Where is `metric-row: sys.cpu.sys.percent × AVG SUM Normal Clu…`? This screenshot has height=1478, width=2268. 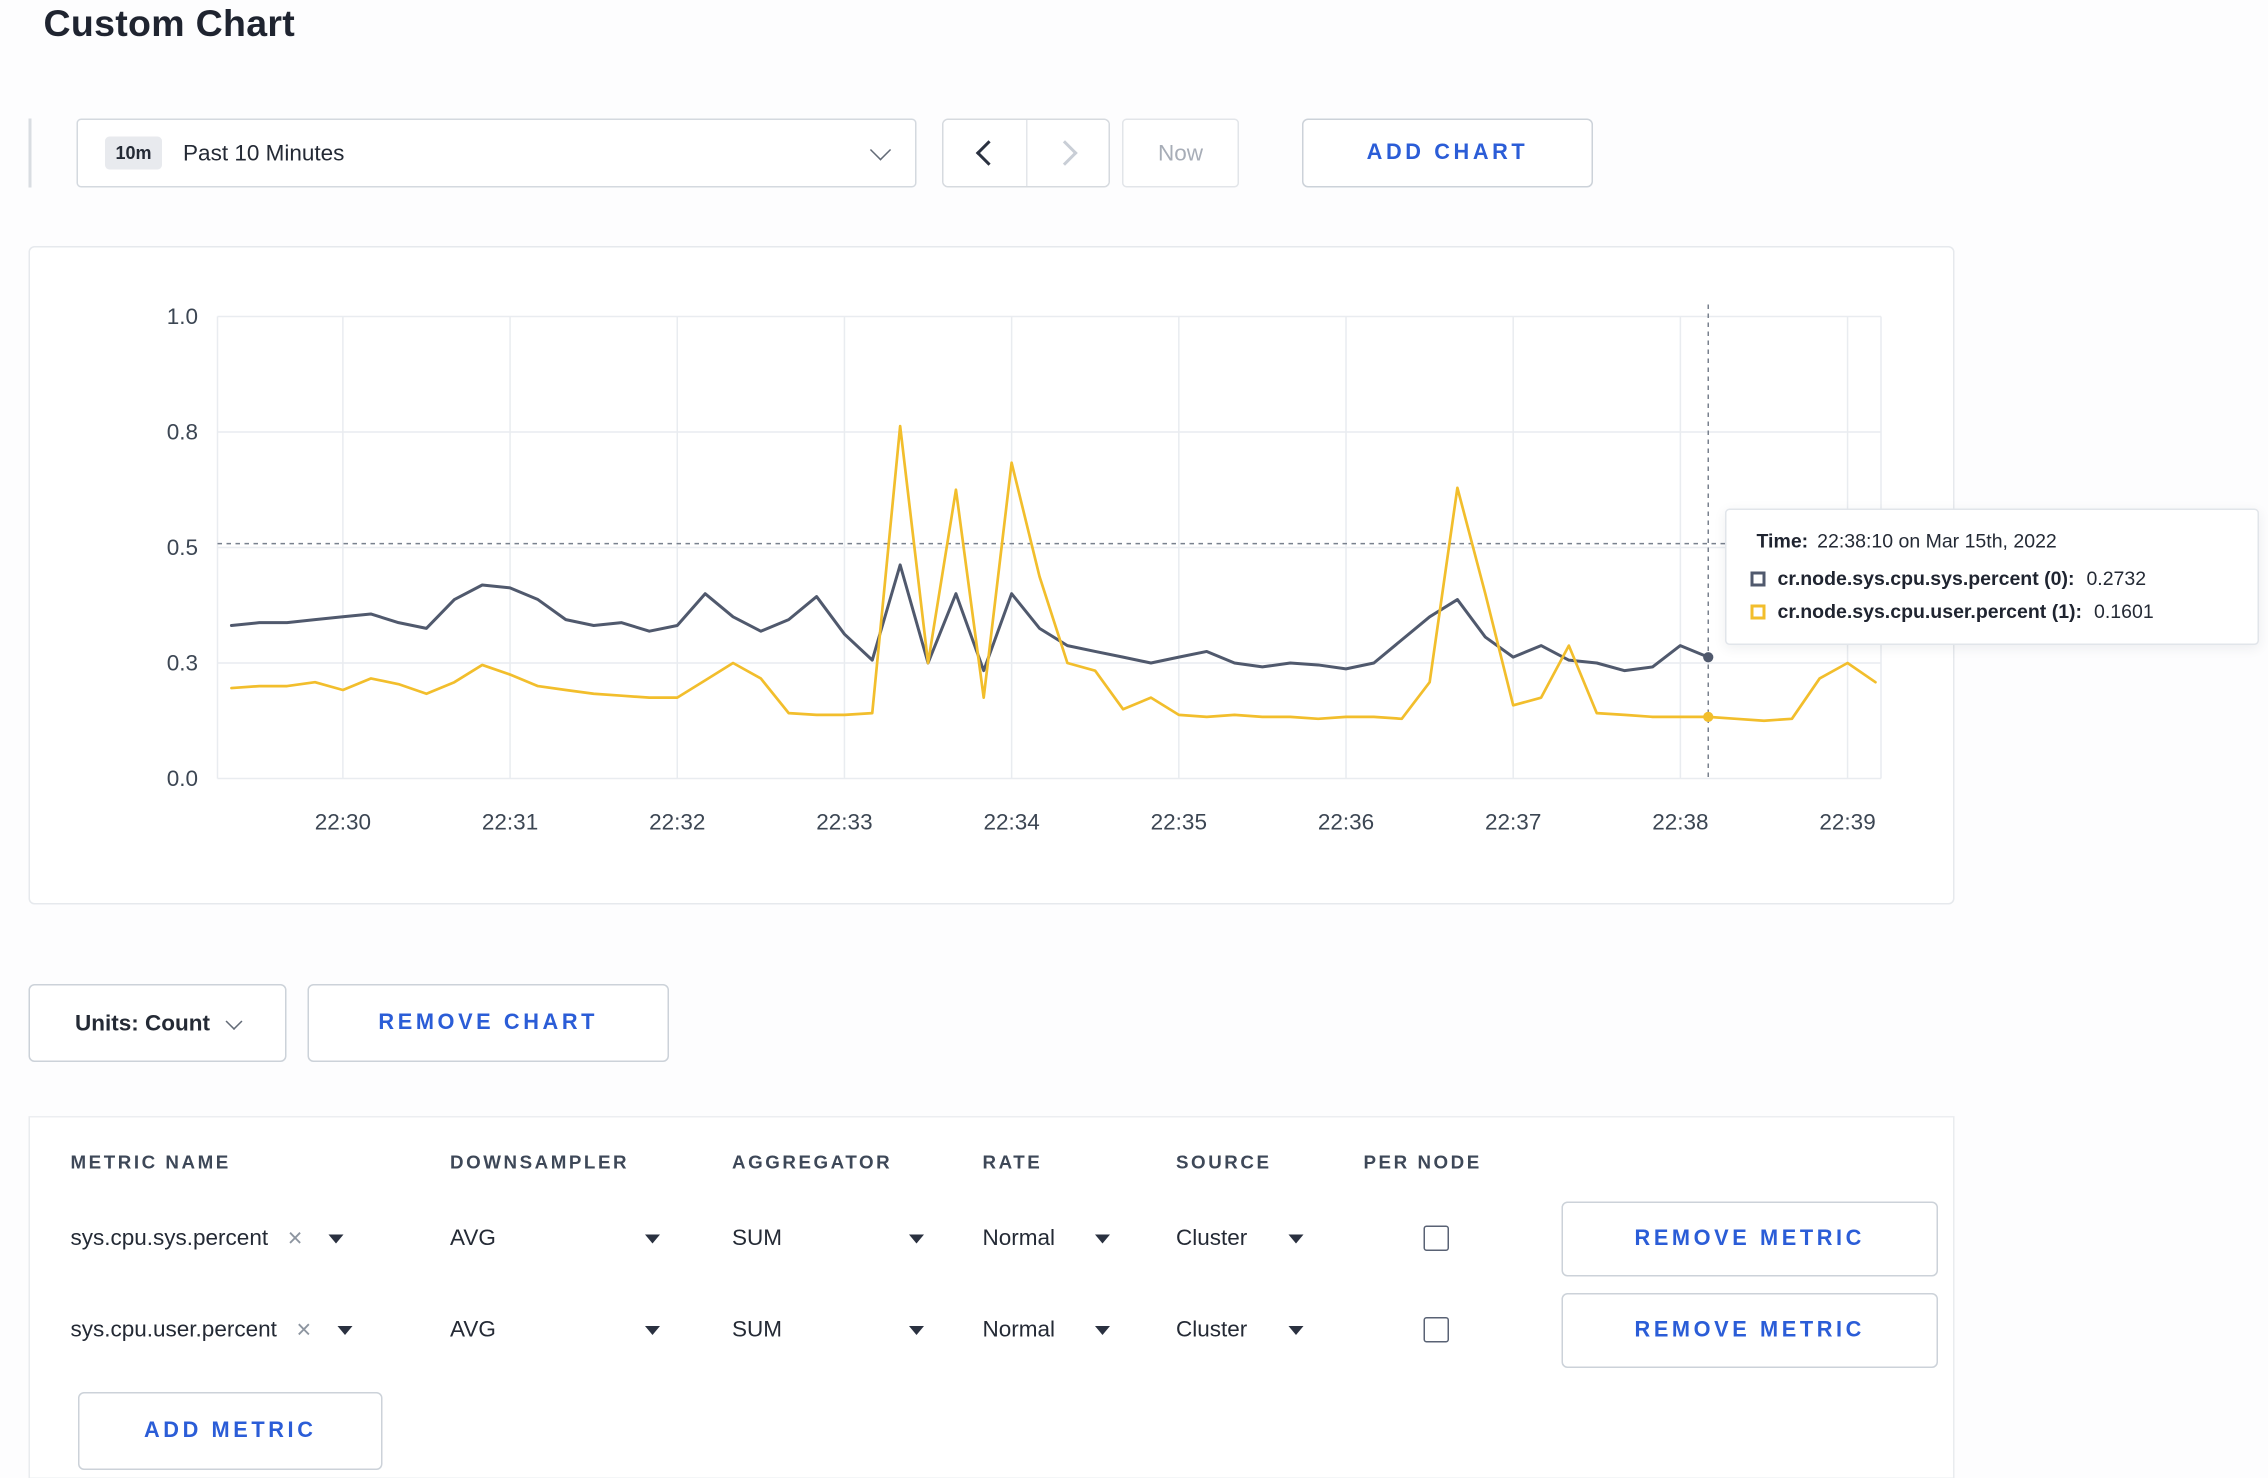 metric-row: sys.cpu.sys.percent × AVG SUM Normal Clu… is located at coordinates (1012, 1239).